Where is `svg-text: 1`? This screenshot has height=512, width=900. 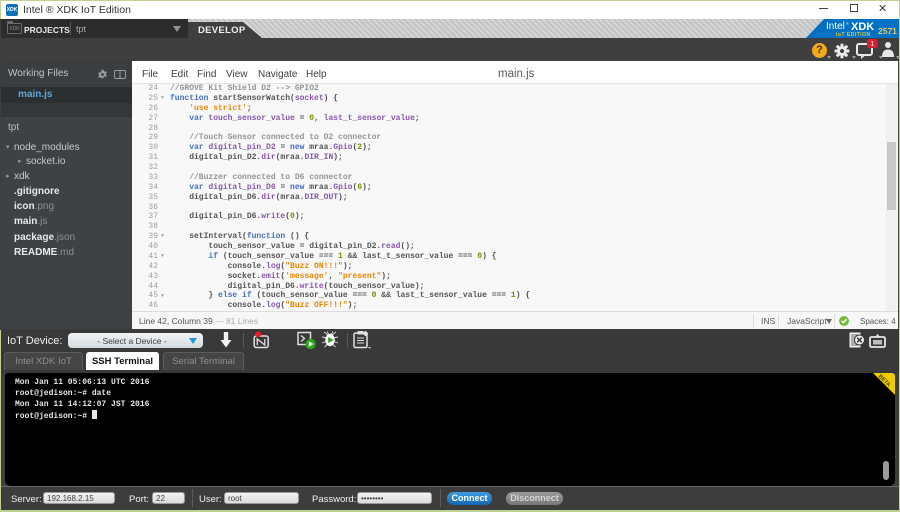 svg-text: 1 is located at coordinates (872, 44).